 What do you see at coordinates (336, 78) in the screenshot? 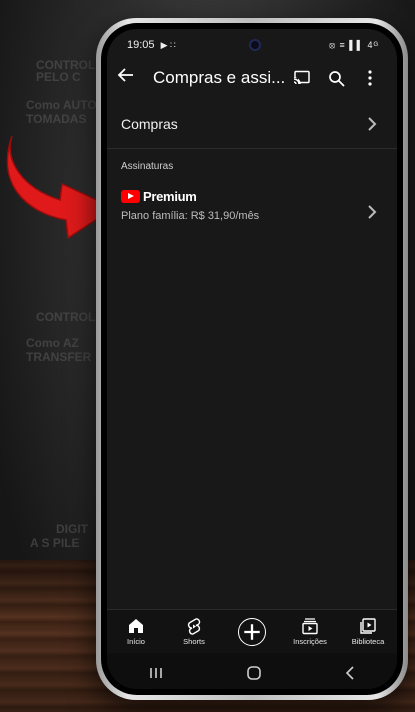
I see `search-icon` at bounding box center [336, 78].